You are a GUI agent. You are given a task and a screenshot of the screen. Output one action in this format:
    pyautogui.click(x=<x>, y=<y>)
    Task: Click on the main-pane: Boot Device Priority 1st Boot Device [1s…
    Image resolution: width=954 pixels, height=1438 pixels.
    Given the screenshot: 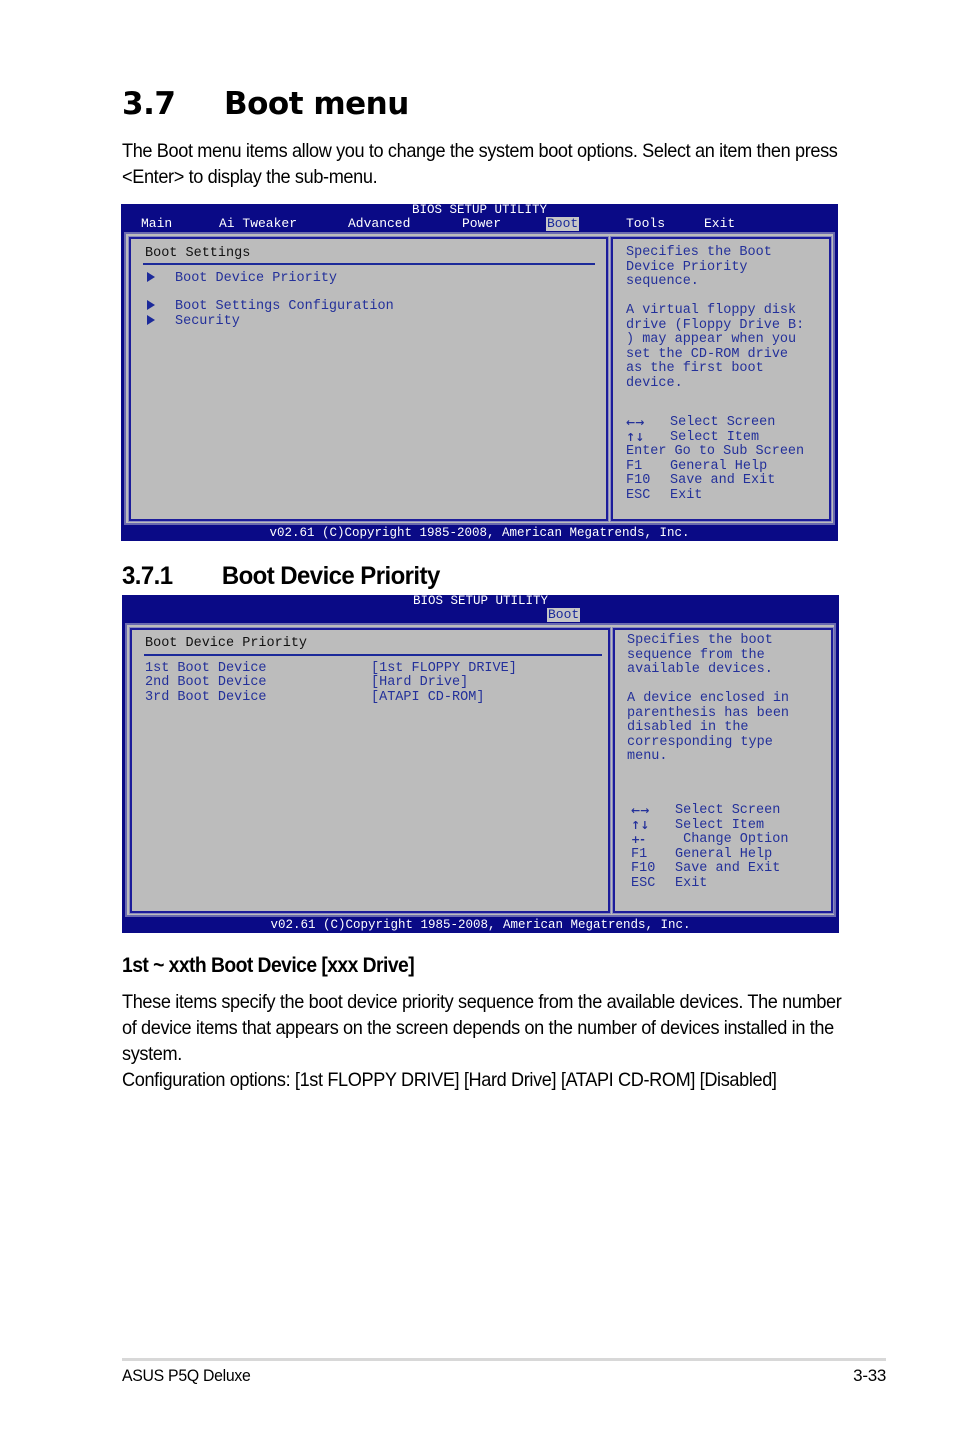 What is the action you would take?
    pyautogui.click(x=370, y=770)
    